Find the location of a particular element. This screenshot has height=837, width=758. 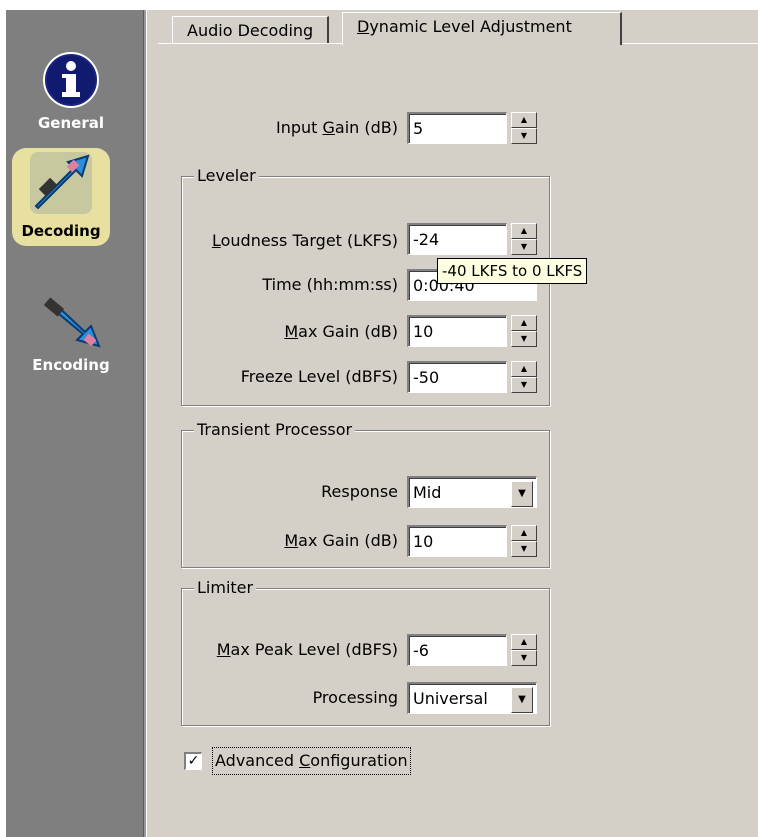

response-label: Response is located at coordinates (359, 491).